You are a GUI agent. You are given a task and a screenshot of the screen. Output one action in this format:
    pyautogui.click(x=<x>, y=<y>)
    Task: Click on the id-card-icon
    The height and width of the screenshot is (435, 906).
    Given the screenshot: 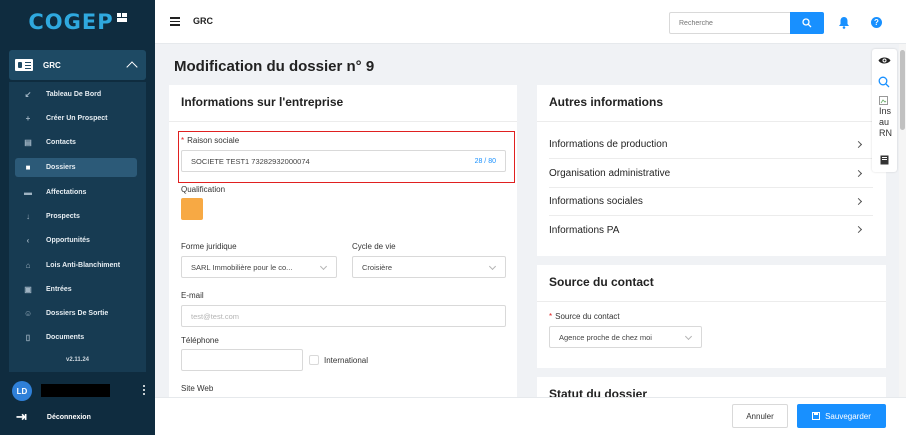 What is the action you would take?
    pyautogui.click(x=24, y=65)
    